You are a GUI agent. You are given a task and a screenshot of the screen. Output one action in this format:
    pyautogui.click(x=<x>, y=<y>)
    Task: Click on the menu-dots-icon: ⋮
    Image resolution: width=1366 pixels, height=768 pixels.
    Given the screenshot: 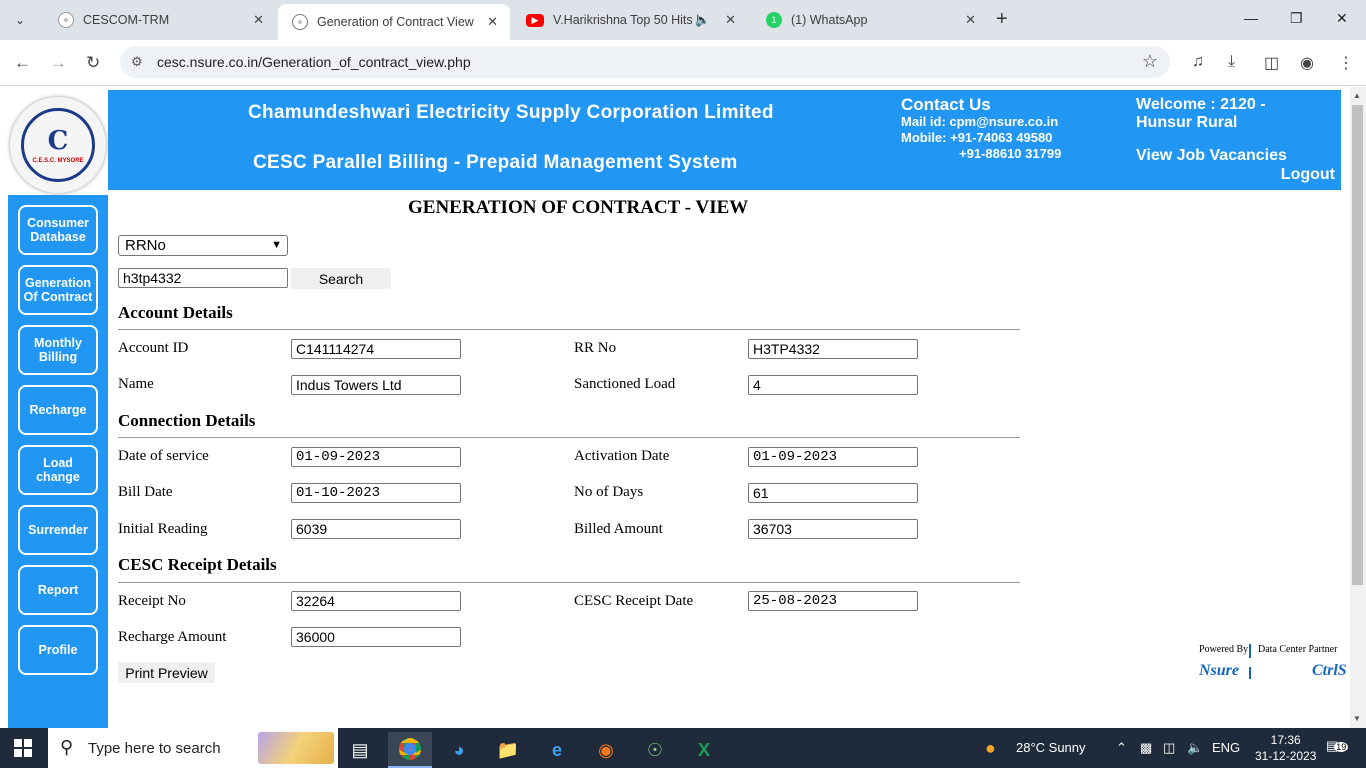 What is the action you would take?
    pyautogui.click(x=1346, y=63)
    